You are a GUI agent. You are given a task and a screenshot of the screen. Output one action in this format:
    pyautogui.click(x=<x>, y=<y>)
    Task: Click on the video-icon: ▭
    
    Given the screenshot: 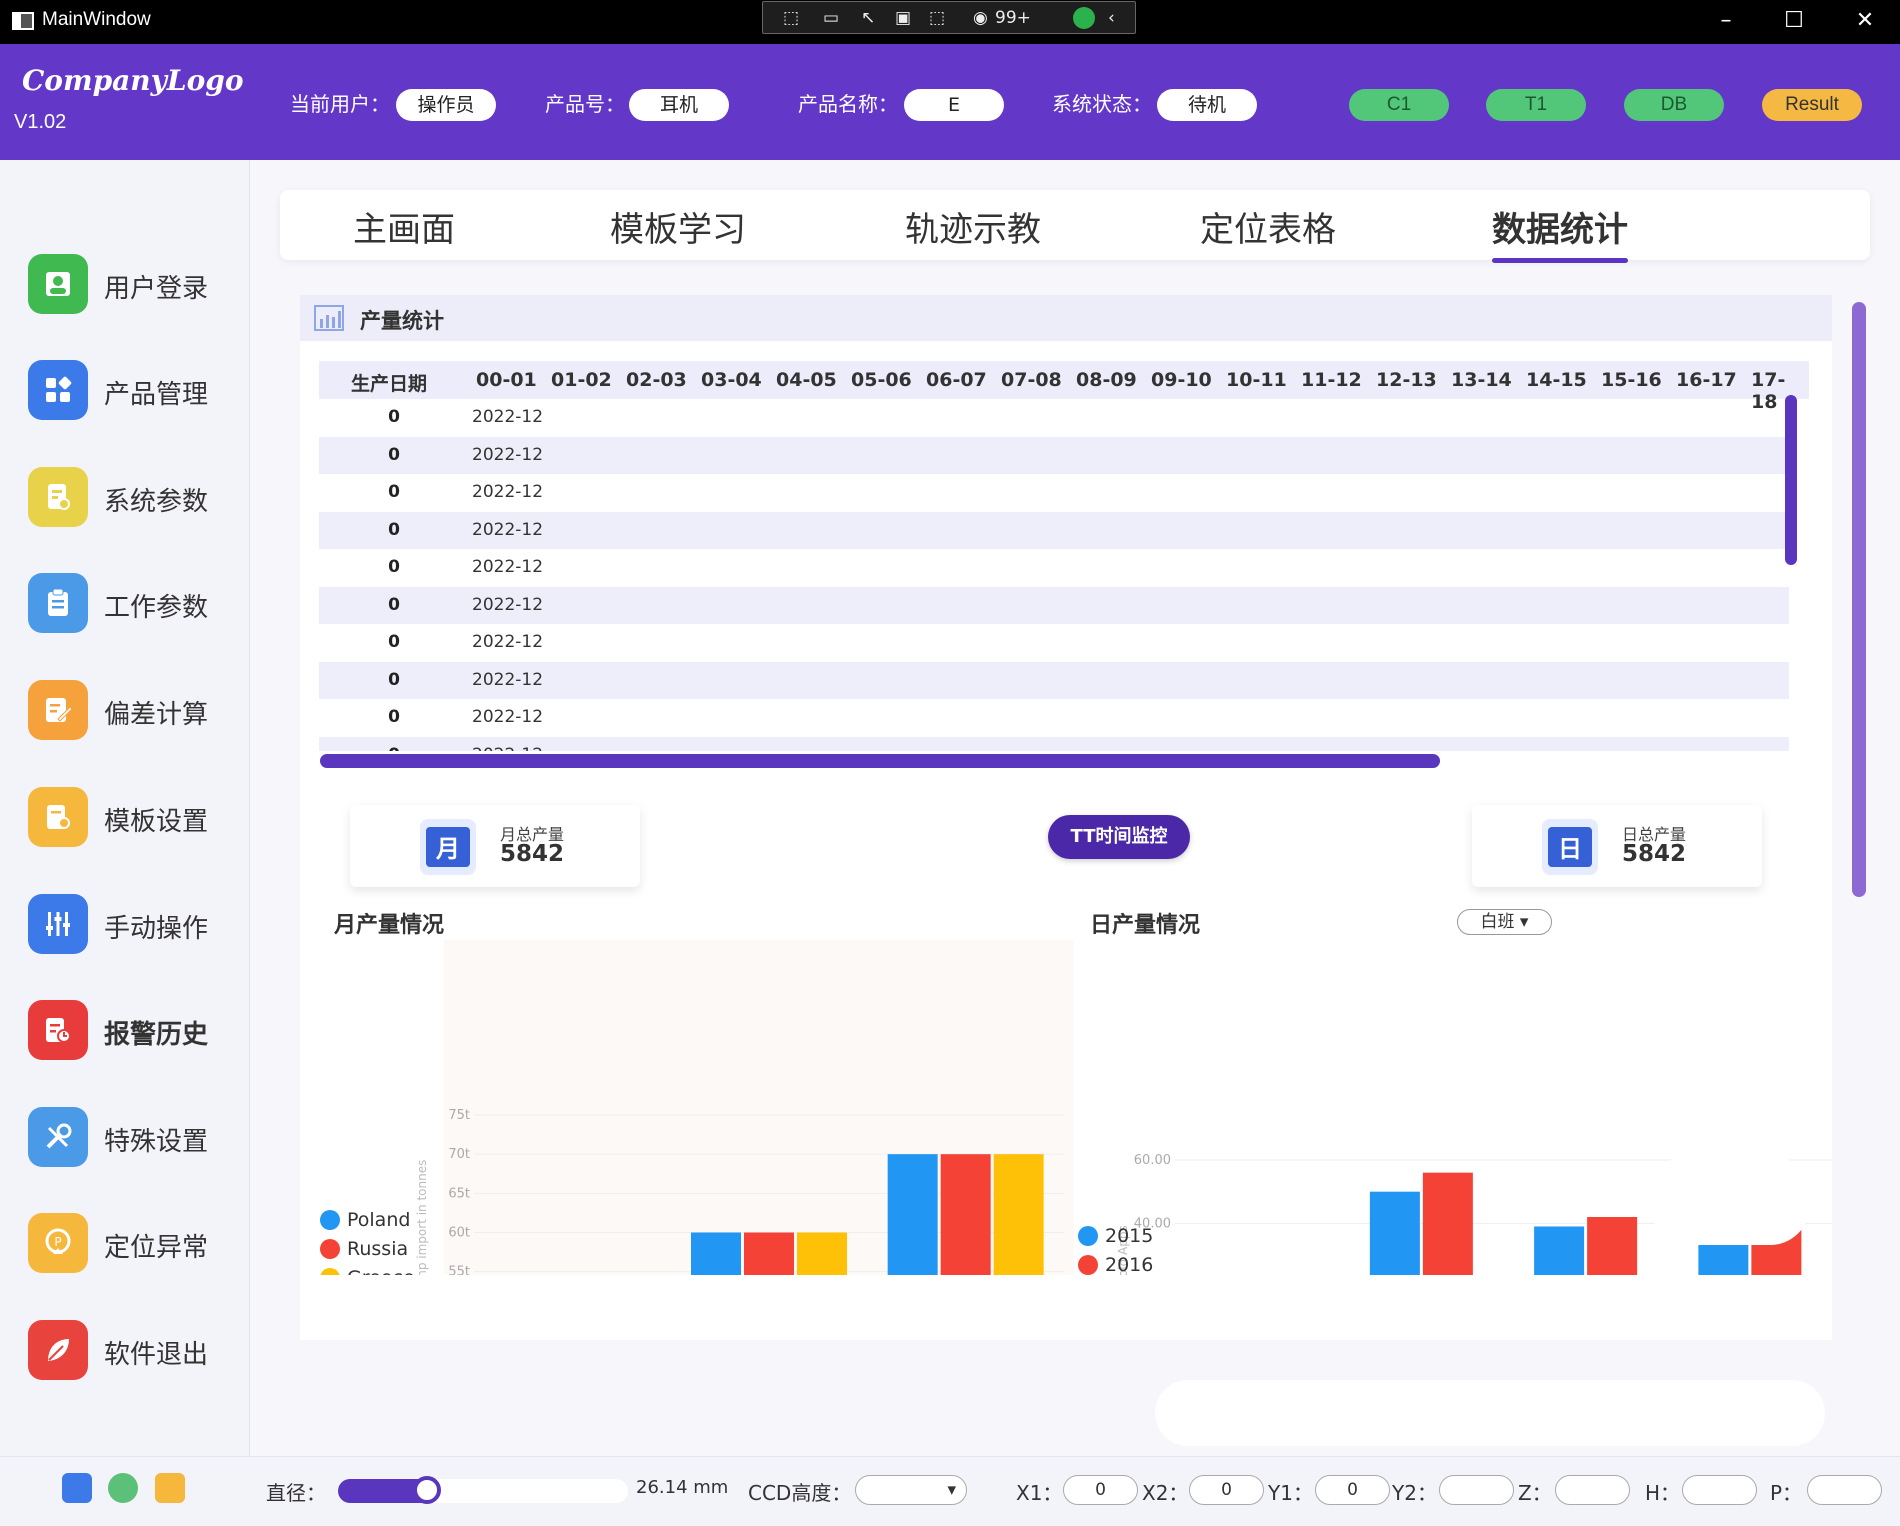 What is the action you would take?
    pyautogui.click(x=831, y=18)
    